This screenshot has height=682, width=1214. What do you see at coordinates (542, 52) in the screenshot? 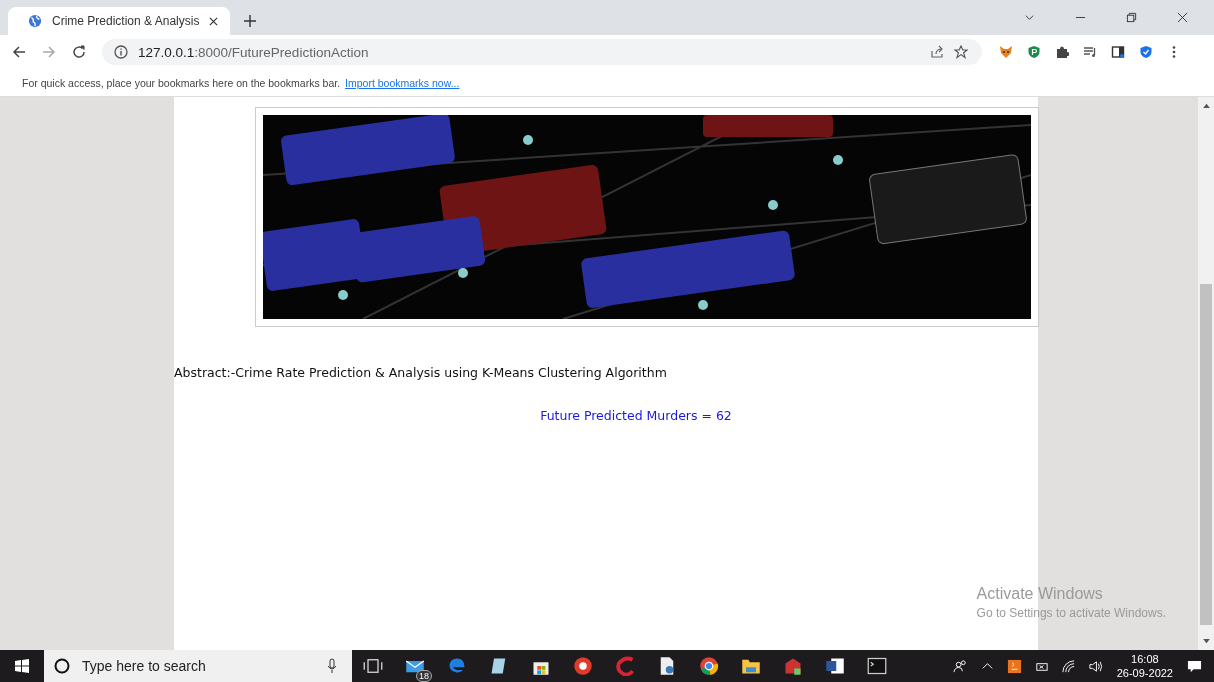
I see `address-bar: 127.0.0.1:8000/FuturePredictionAction` at bounding box center [542, 52].